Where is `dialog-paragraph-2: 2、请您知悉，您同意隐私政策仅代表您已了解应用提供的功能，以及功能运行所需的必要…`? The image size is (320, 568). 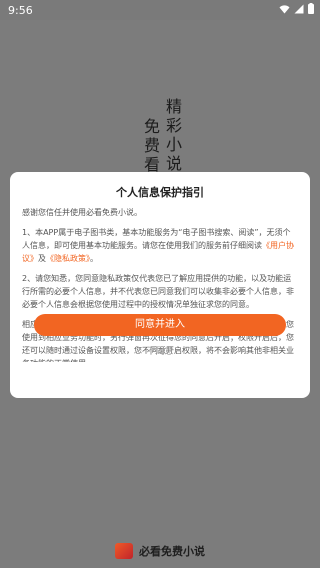
dialog-paragraph-2: 2、请您知悉，您同意隐私政策仅代表您已了解应用提供的功能，以及功能运行所需的必要… is located at coordinates (158, 291).